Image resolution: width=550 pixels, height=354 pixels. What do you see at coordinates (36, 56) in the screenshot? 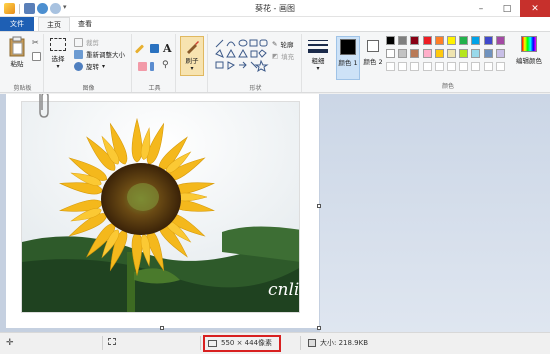
I see `copy-icon` at bounding box center [36, 56].